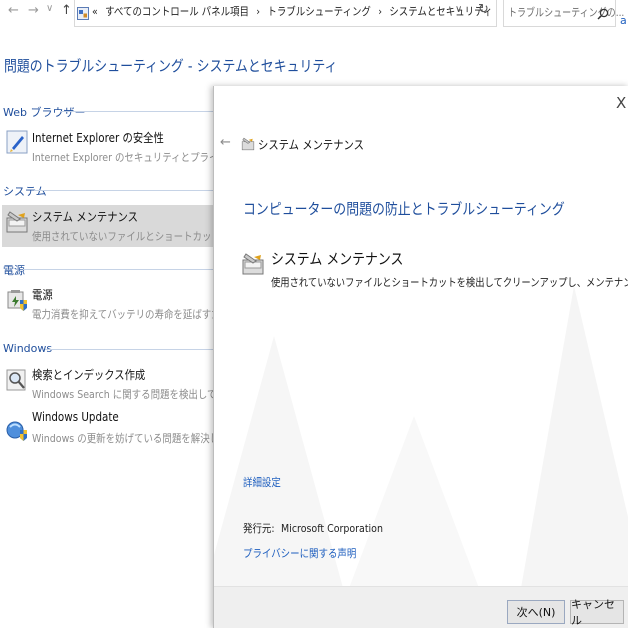  I want to click on recent-locations-icon: ∨, so click(49, 8).